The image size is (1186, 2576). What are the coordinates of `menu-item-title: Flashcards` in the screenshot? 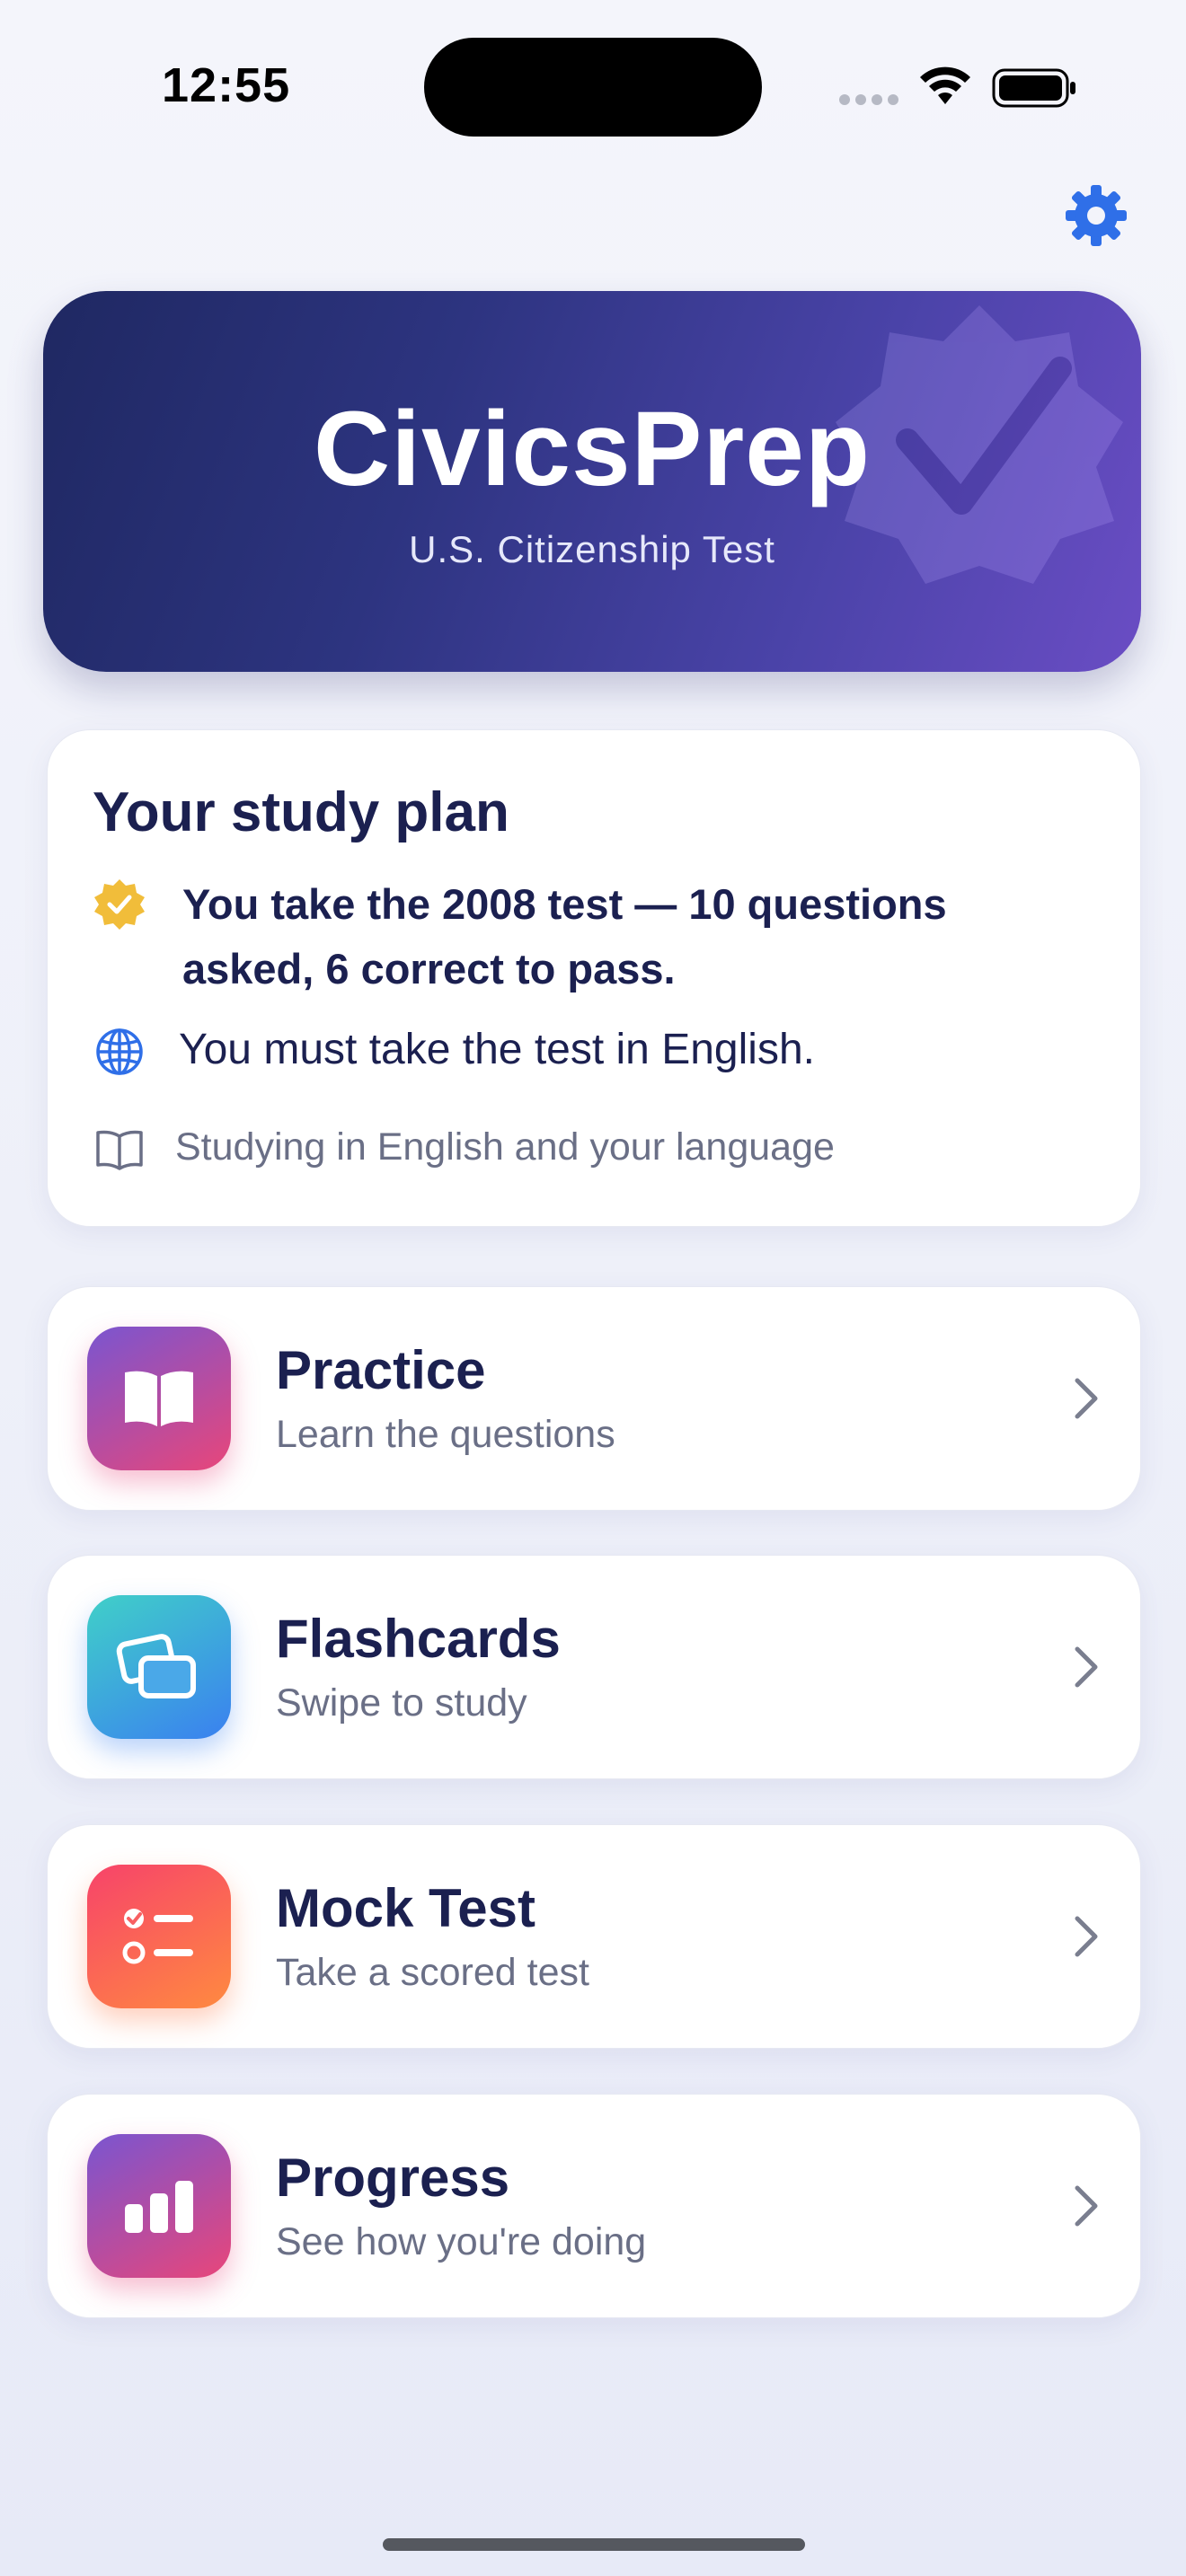 It's located at (418, 1639).